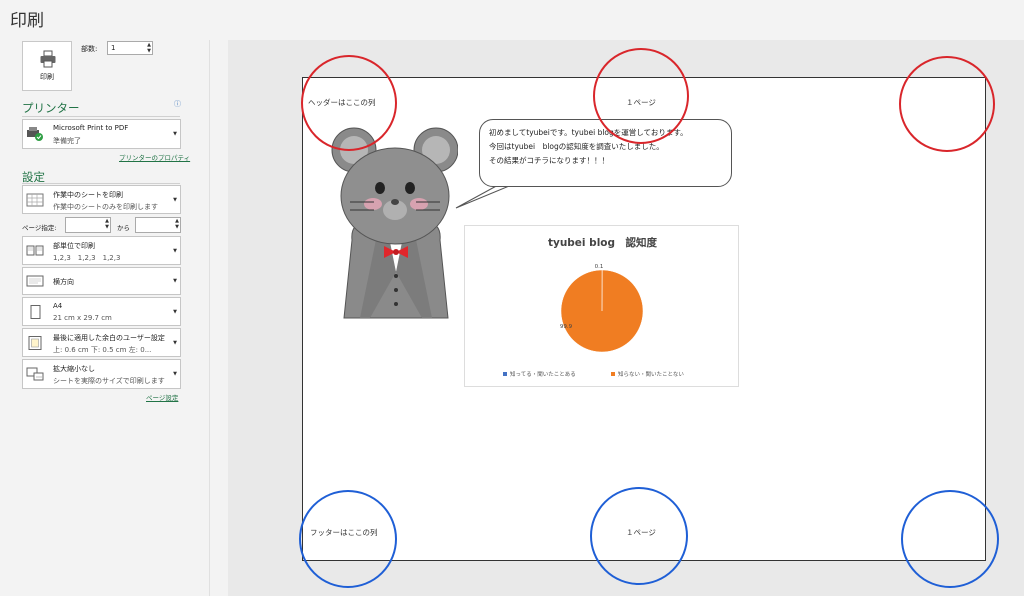 This screenshot has height=596, width=1024. I want to click on print-what-sub: 作業中のシートのみを印刷します, so click(105, 207).